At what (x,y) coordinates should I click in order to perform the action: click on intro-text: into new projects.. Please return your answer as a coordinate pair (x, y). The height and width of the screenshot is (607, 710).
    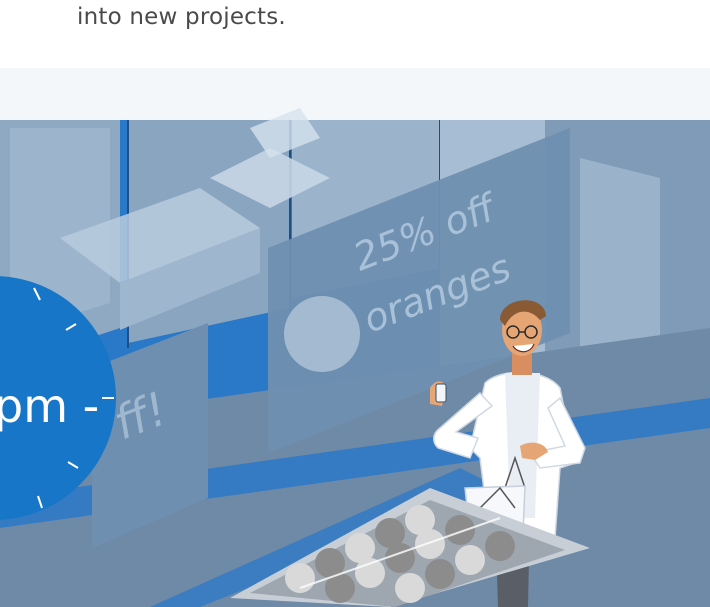
    Looking at the image, I should click on (181, 17).